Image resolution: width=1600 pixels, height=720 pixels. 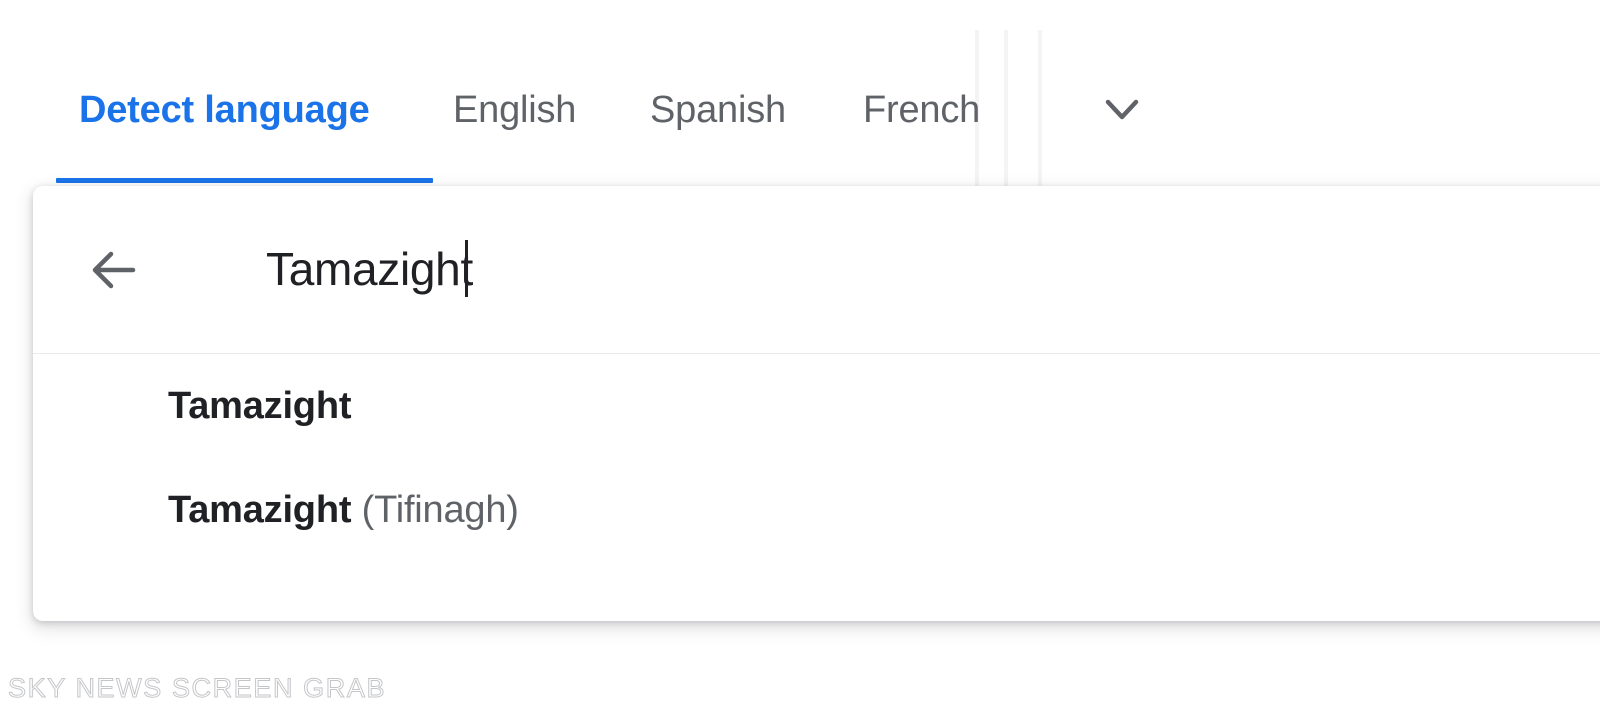 What do you see at coordinates (921, 110) in the screenshot?
I see `tab-french: French` at bounding box center [921, 110].